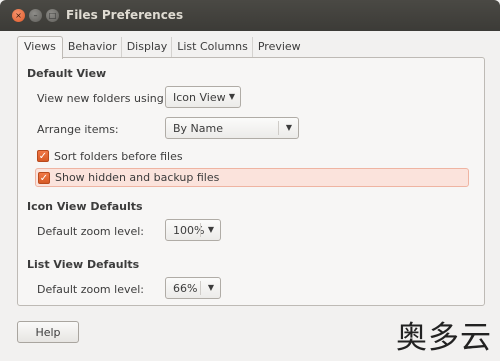 This screenshot has width=500, height=361. Describe the element at coordinates (250, 15) in the screenshot. I see `title-bar: × – □ Files Preferences` at that location.